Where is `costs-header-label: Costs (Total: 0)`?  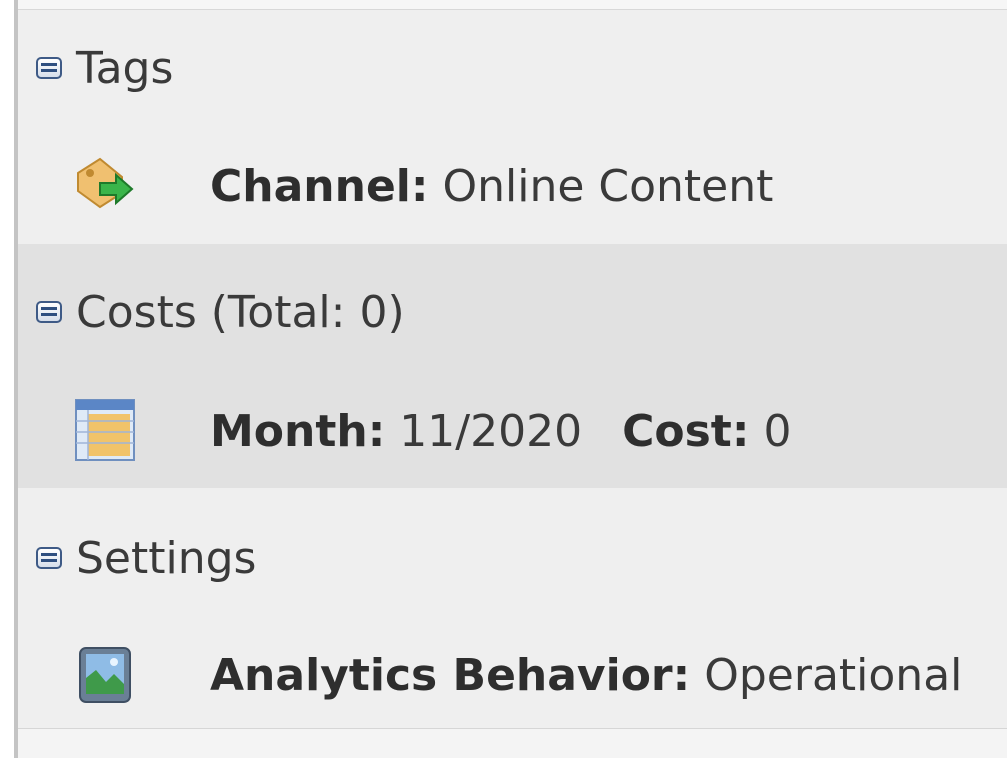 costs-header-label: Costs (Total: 0) is located at coordinates (240, 312).